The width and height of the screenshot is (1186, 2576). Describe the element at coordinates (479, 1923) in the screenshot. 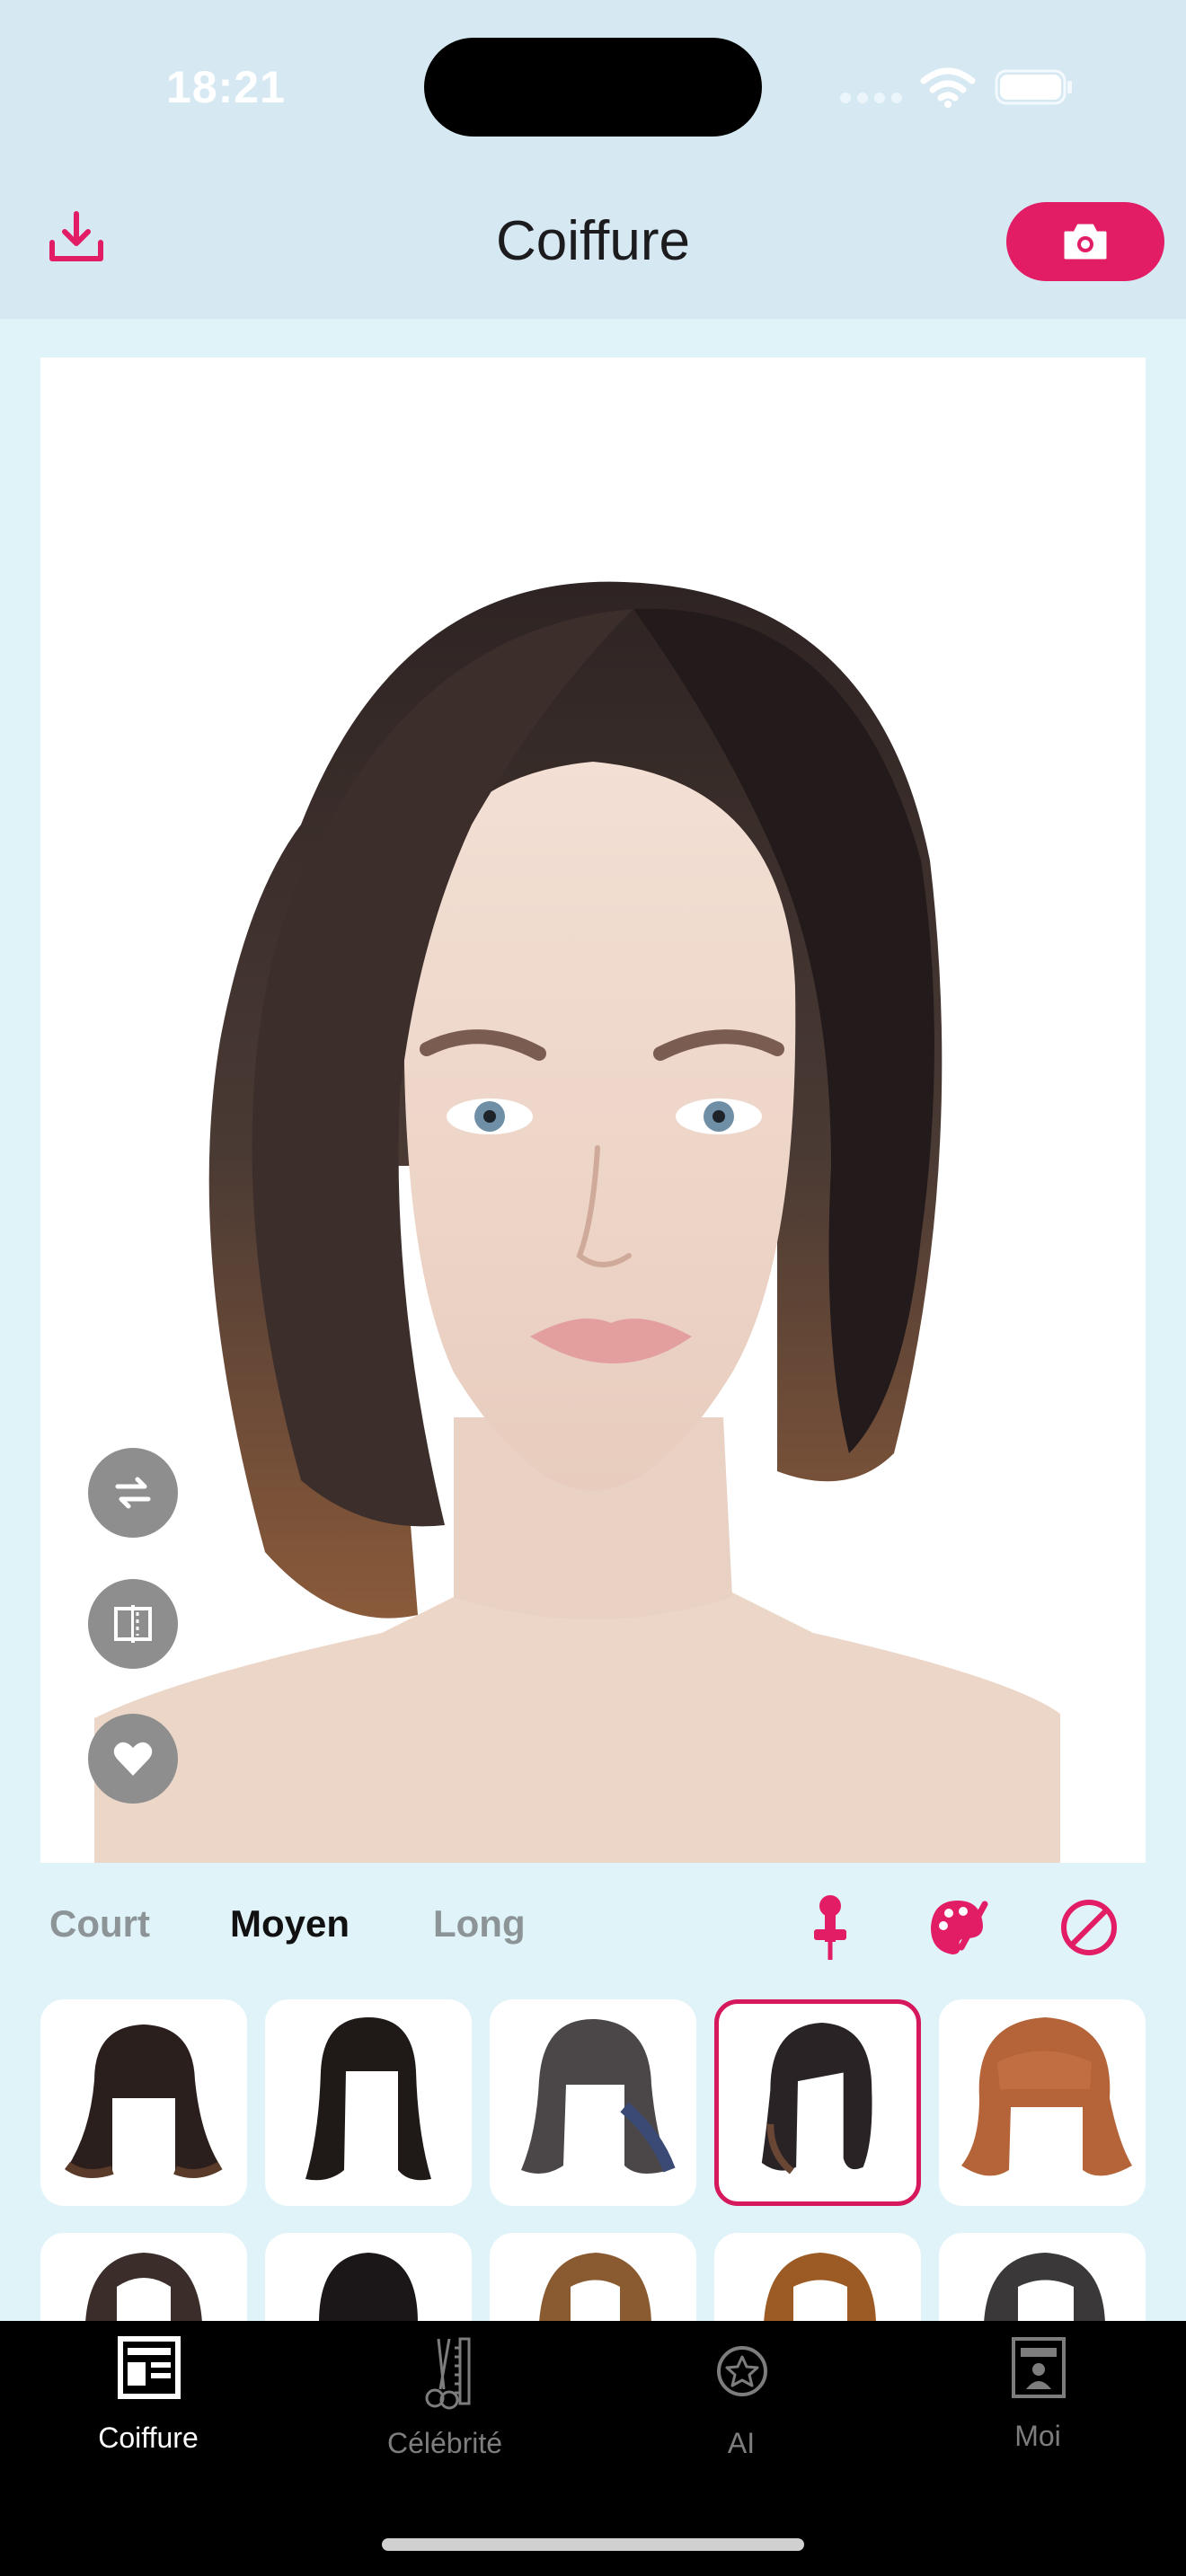

I see `category-long: Long` at that location.